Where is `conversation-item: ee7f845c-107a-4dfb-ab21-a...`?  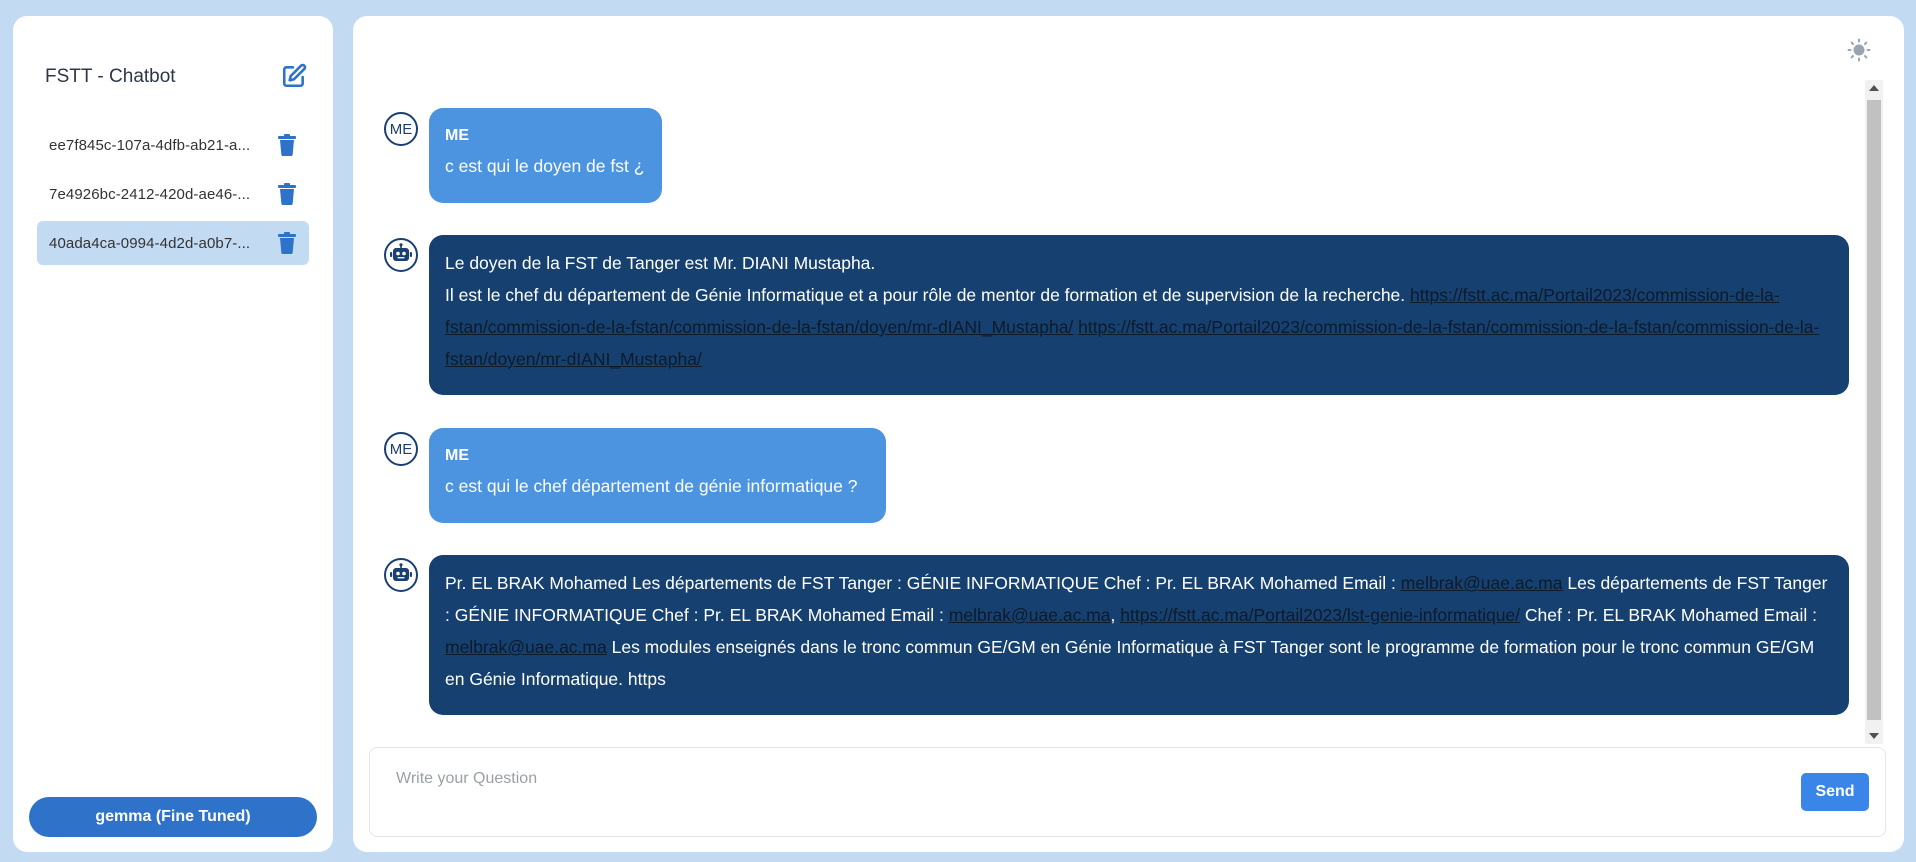
conversation-item: ee7f845c-107a-4dfb-ab21-a... is located at coordinates (173, 145).